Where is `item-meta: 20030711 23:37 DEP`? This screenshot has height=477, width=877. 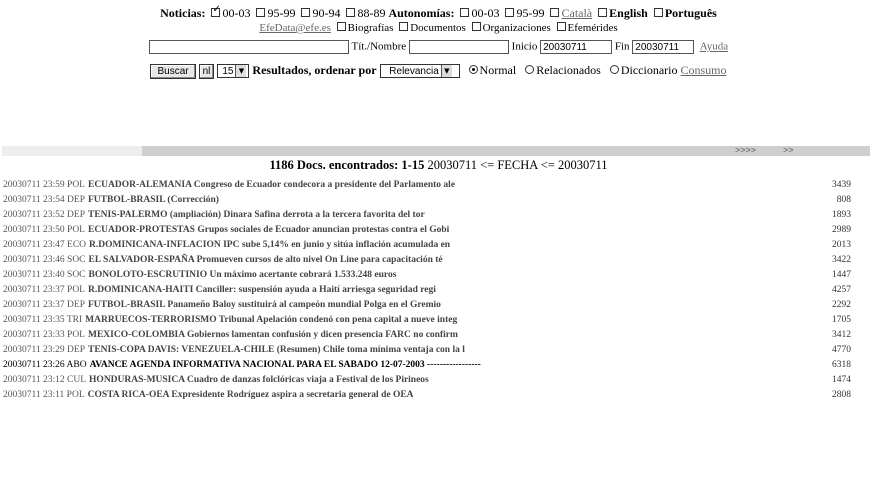
item-meta: 20030711 23:37 DEP is located at coordinates (44, 305).